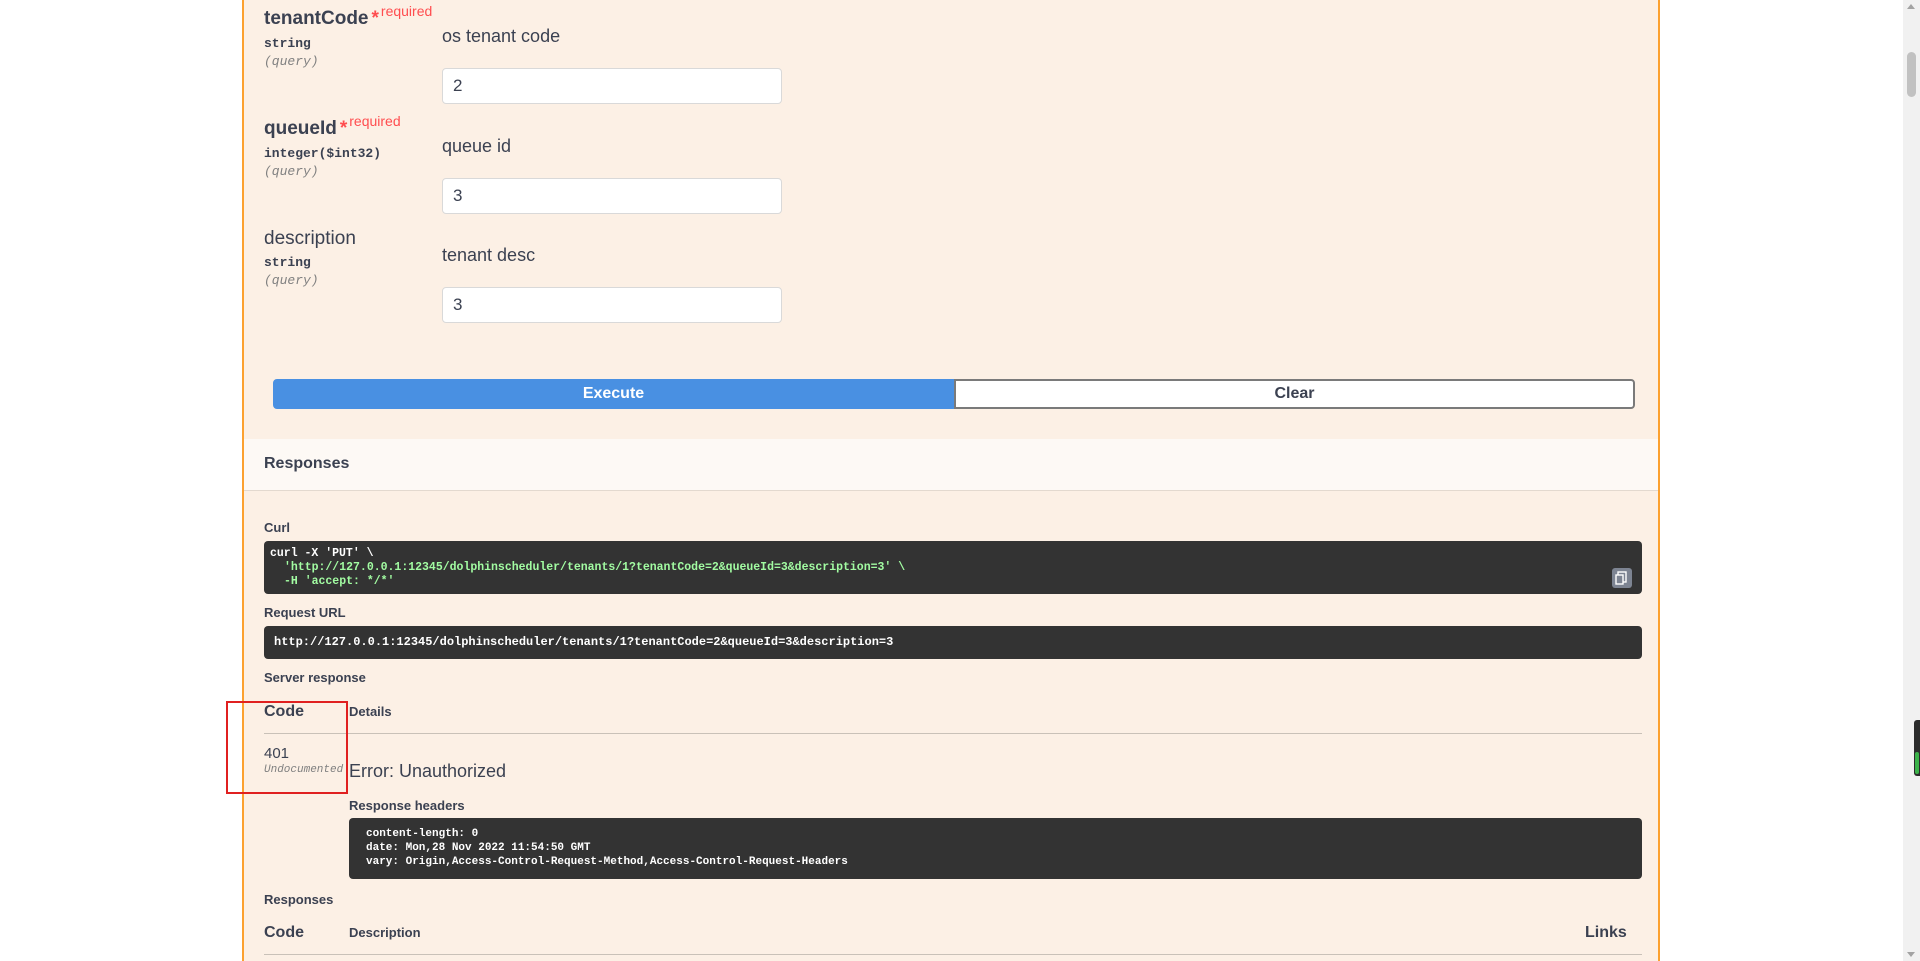 Image resolution: width=1920 pixels, height=961 pixels. What do you see at coordinates (1911, 480) in the screenshot?
I see `vertical-scrollbar` at bounding box center [1911, 480].